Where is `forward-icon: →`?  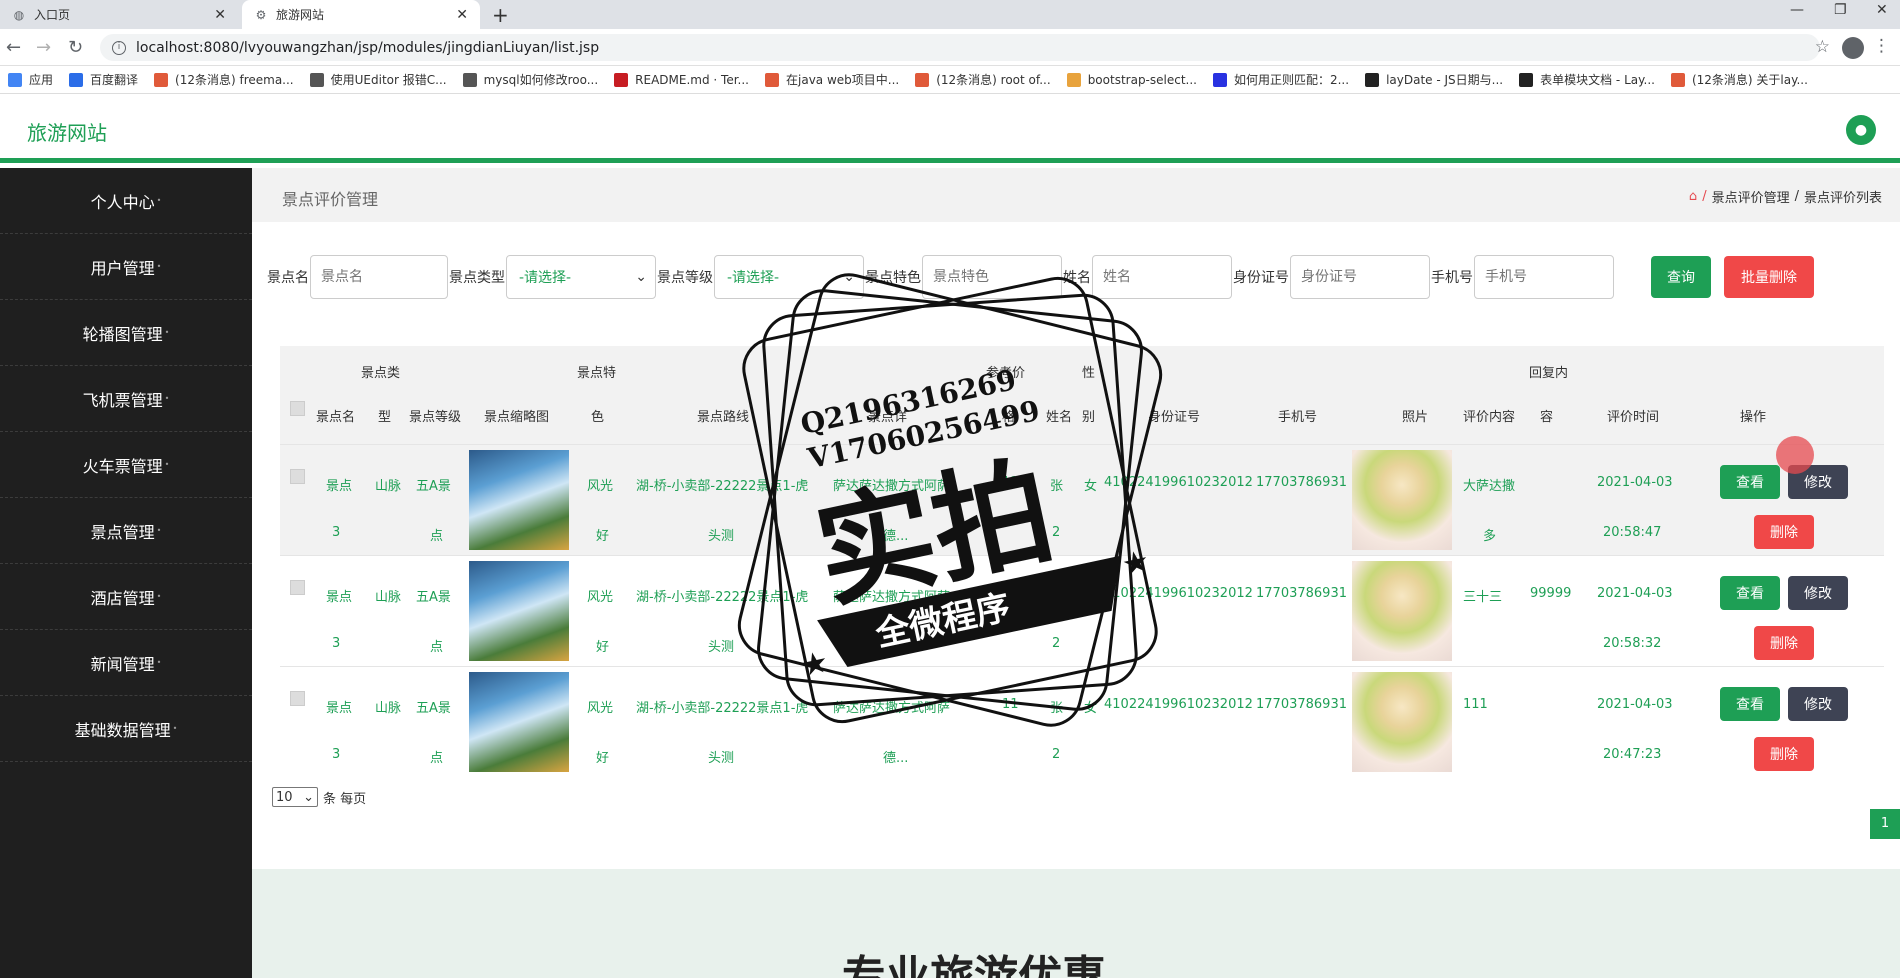
forward-icon: → is located at coordinates (43, 47).